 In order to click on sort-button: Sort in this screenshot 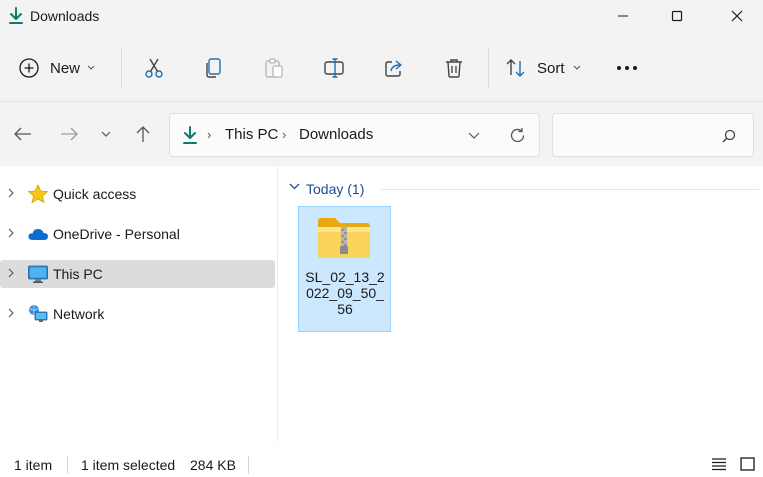, I will do `click(545, 68)`.